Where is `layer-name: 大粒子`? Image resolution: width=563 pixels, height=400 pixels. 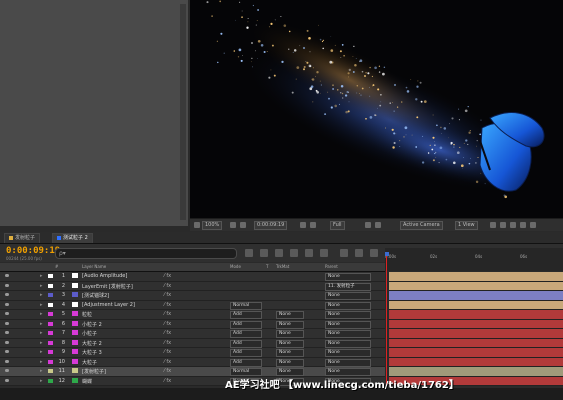
layer-name: 大粒子 is located at coordinates (89, 362).